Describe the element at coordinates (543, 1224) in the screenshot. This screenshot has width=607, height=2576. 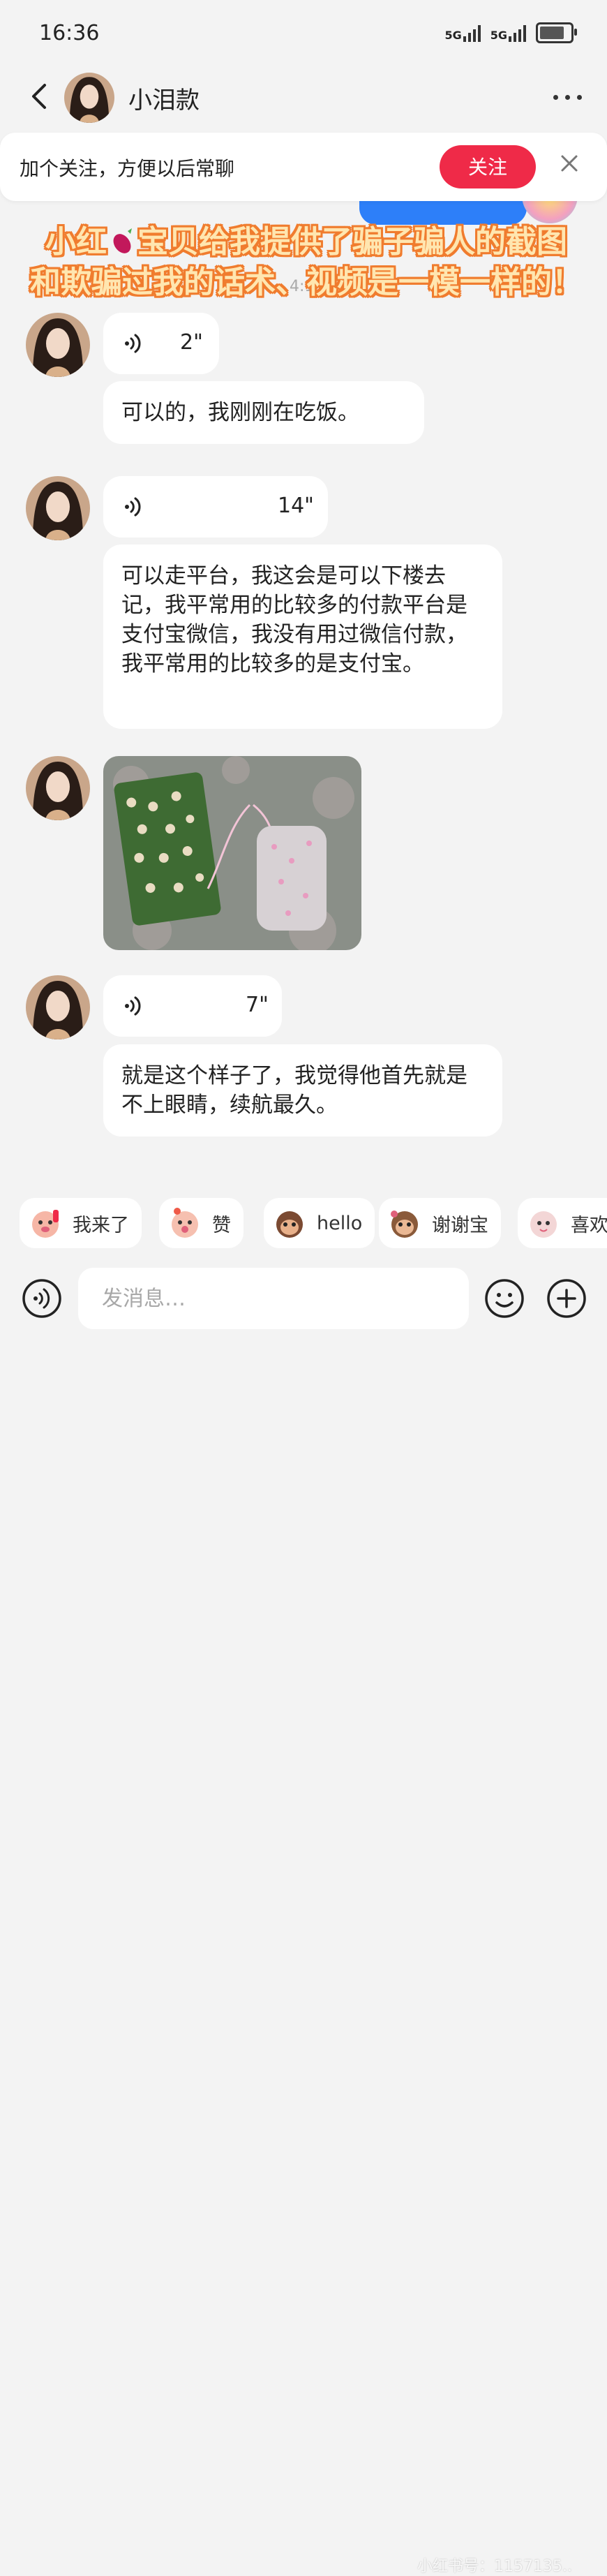
I see `sticker-love-icon` at that location.